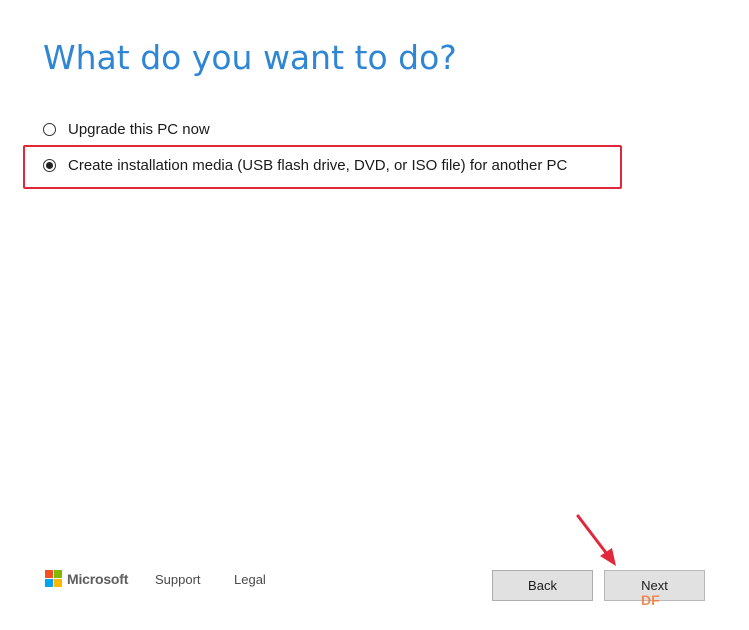 The width and height of the screenshot is (749, 630). Describe the element at coordinates (49, 129) in the screenshot. I see `radio-button-unchecked` at that location.